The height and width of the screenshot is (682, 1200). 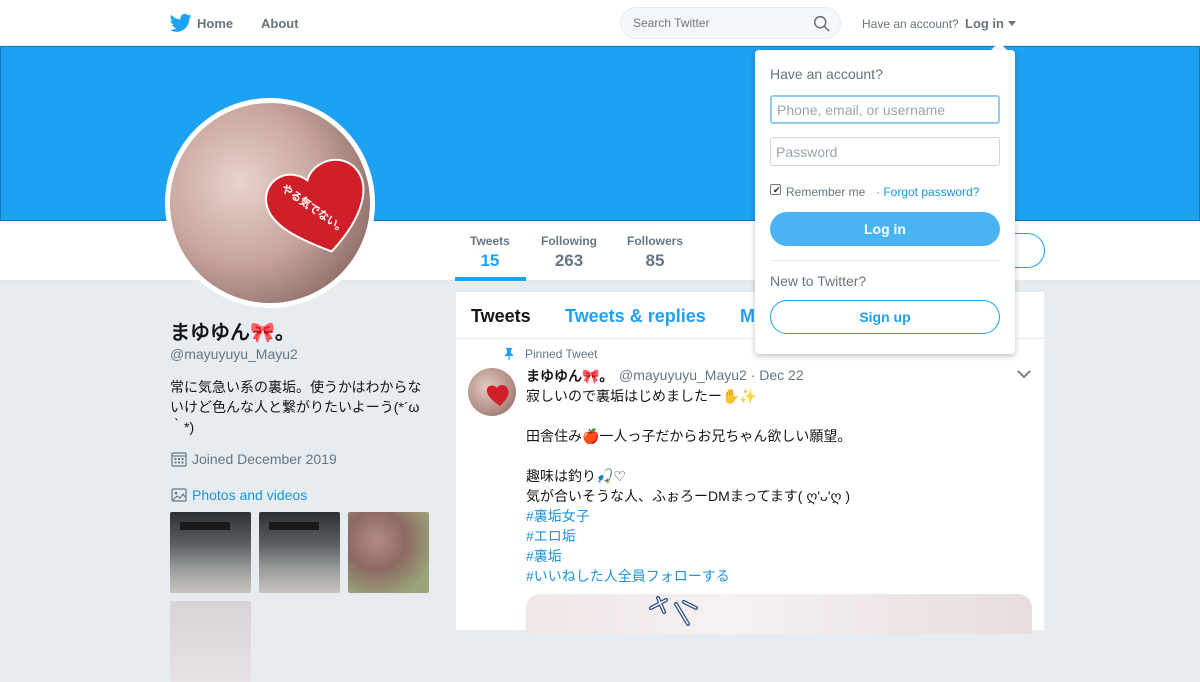 I want to click on have-account-text: Have an account?, so click(x=910, y=24).